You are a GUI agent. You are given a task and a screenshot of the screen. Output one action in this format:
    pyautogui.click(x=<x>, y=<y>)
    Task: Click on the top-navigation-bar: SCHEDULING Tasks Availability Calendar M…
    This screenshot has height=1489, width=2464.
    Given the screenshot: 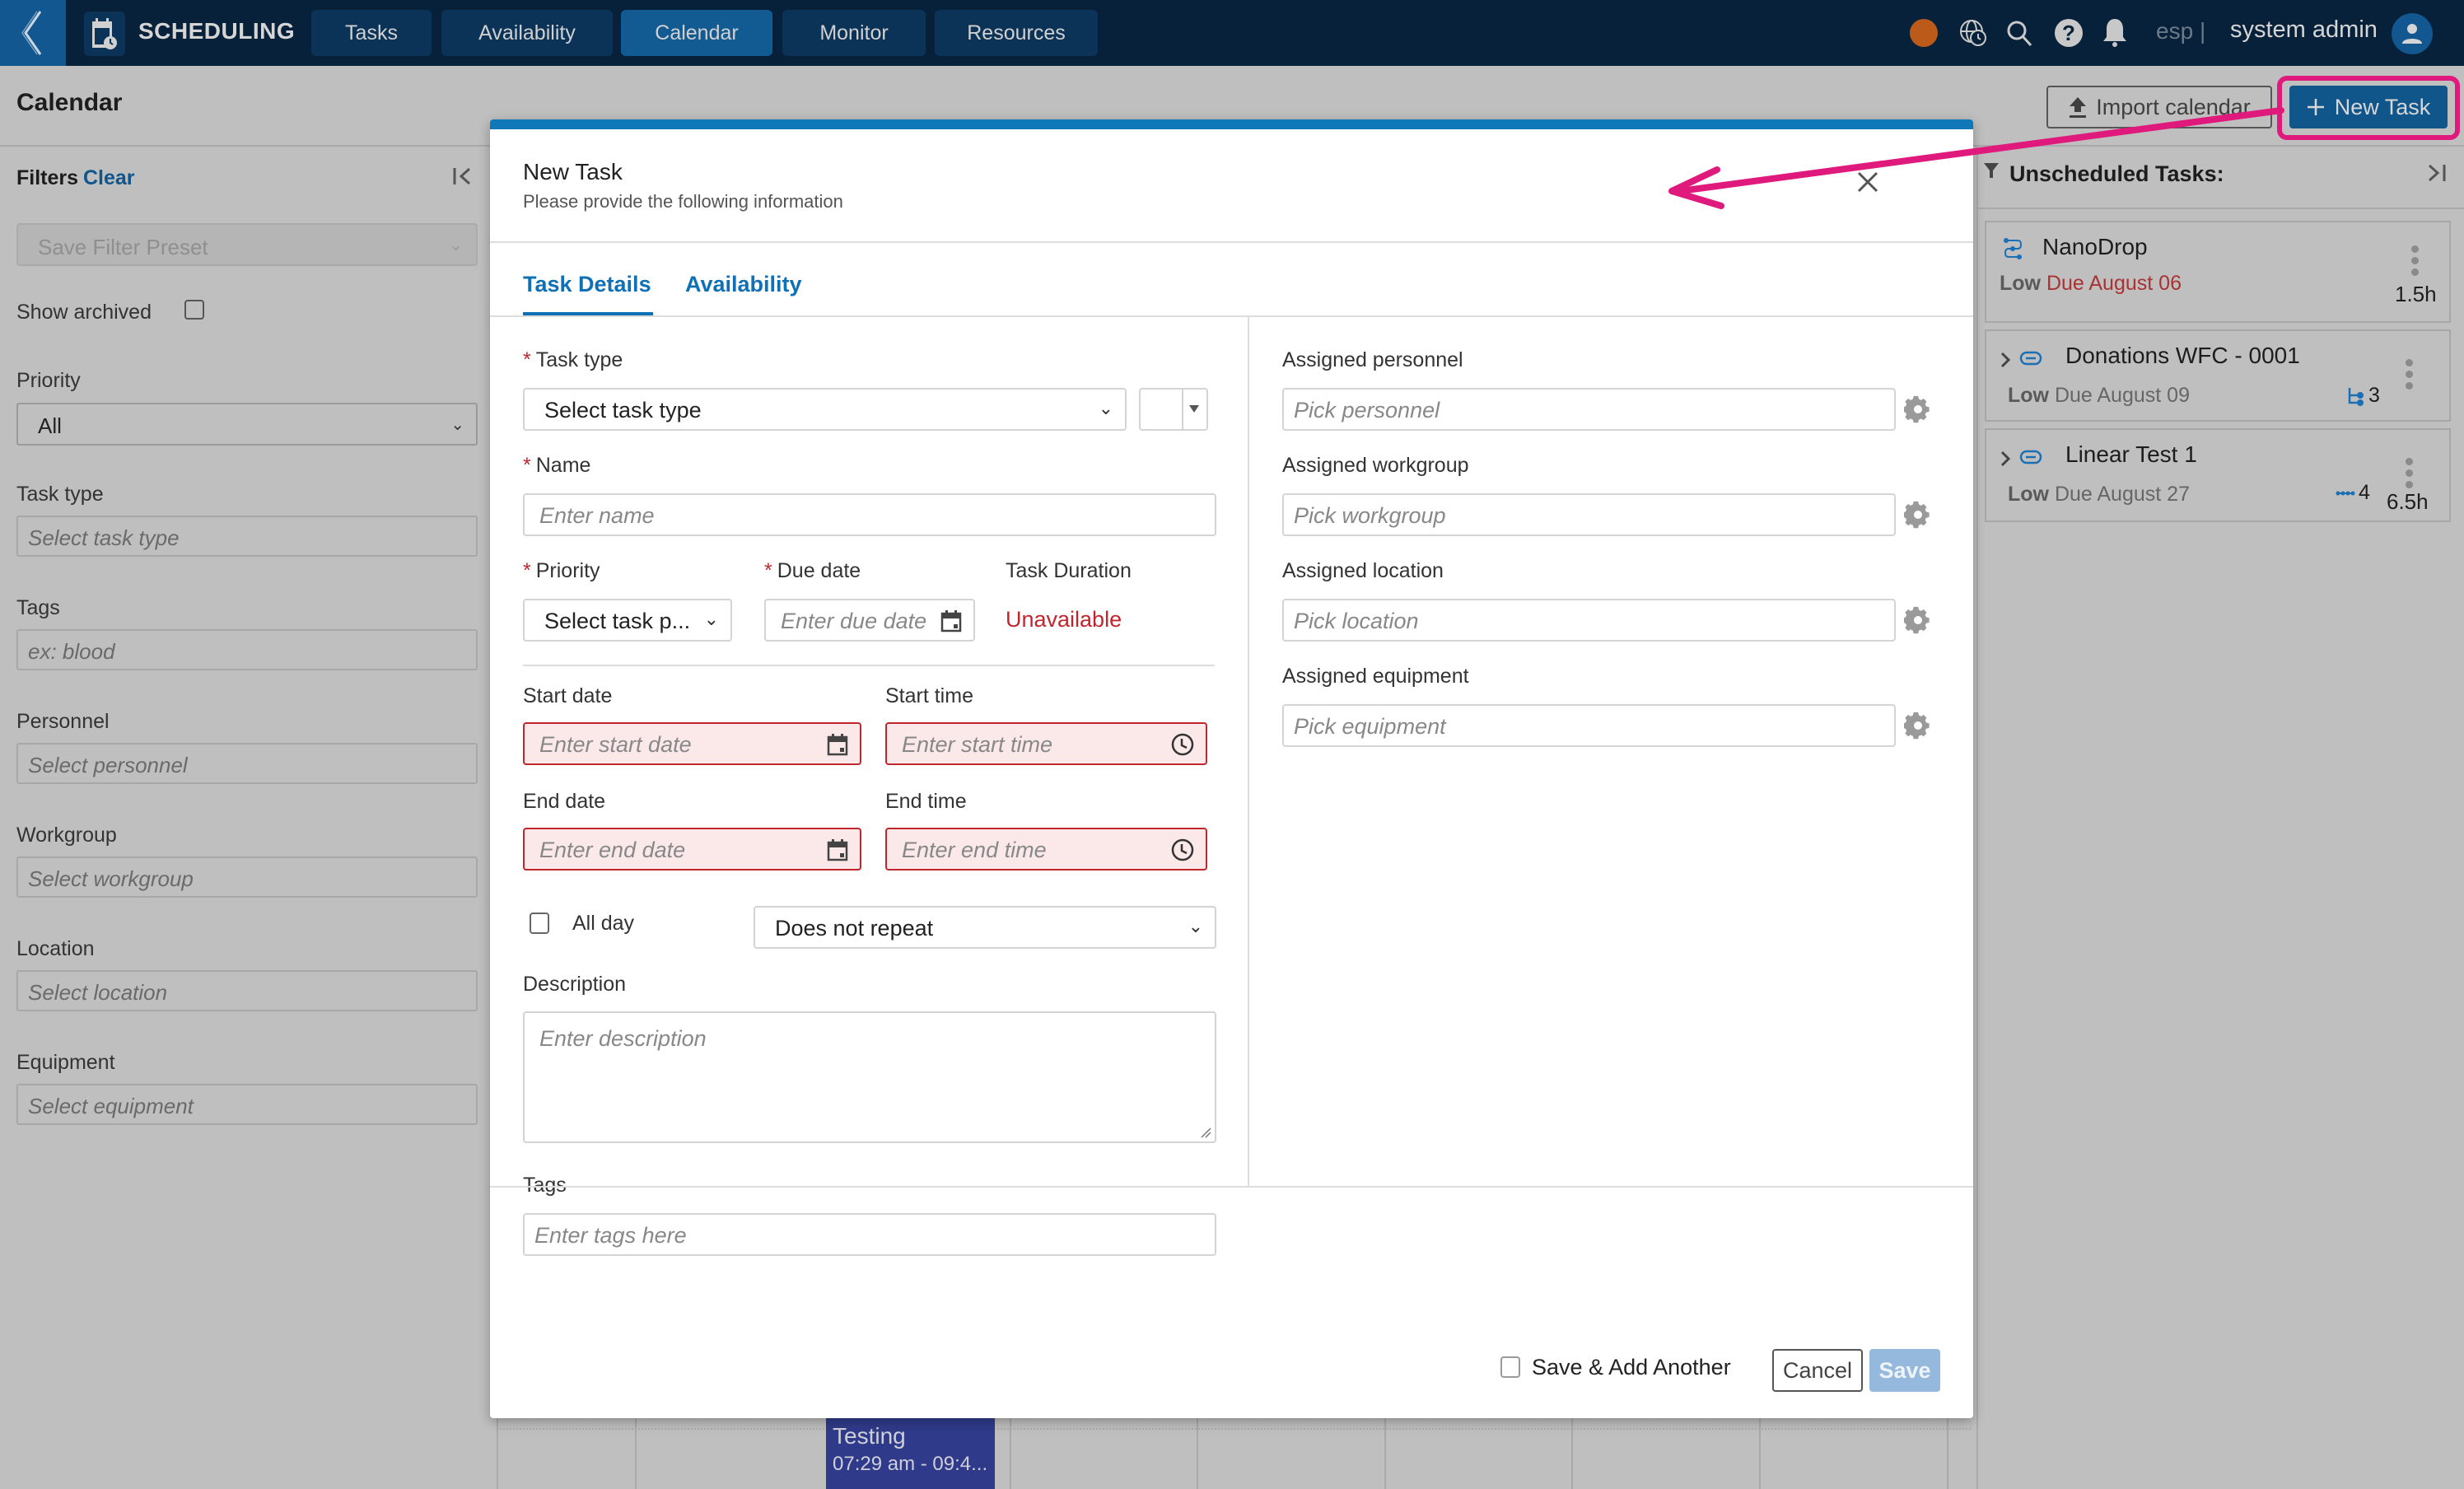 What is the action you would take?
    pyautogui.click(x=1232, y=33)
    